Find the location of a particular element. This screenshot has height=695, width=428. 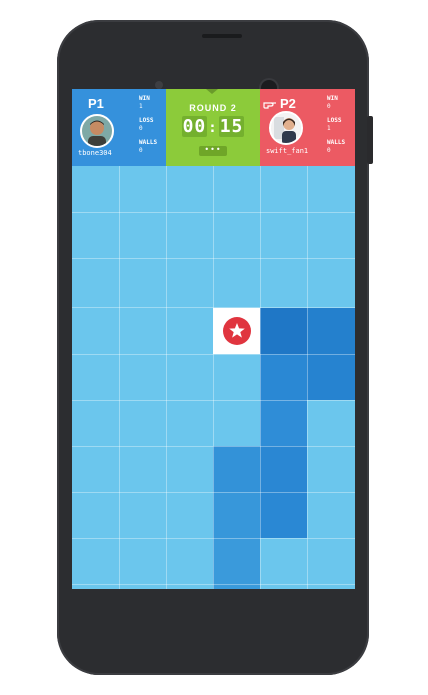

player1-avatar is located at coordinates (97, 131).